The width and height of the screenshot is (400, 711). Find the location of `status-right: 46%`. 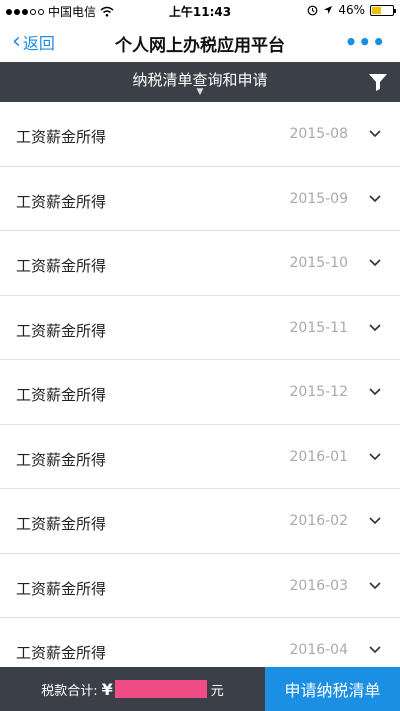

status-right: 46% is located at coordinates (351, 10).